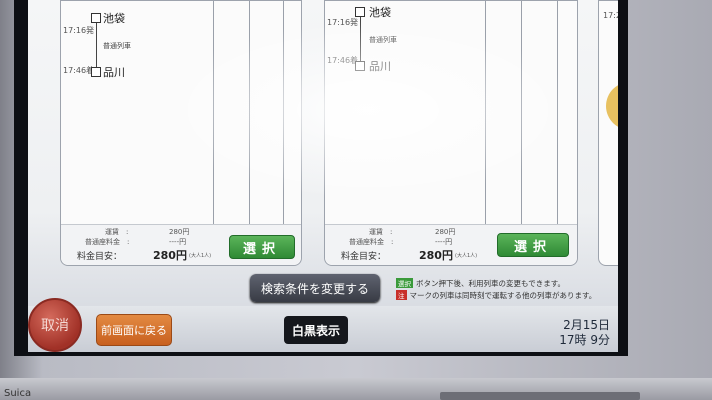 This screenshot has height=400, width=712. What do you see at coordinates (608, 133) in the screenshot?
I see `route-card-3: 17:2` at bounding box center [608, 133].